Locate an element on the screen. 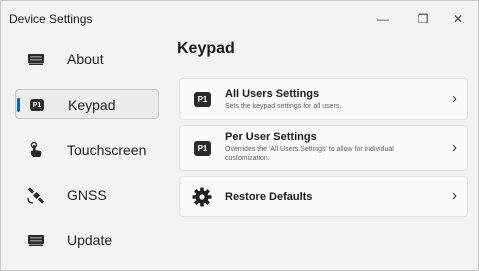 The height and width of the screenshot is (271, 479). maximize-icon: ❐ is located at coordinates (423, 19).